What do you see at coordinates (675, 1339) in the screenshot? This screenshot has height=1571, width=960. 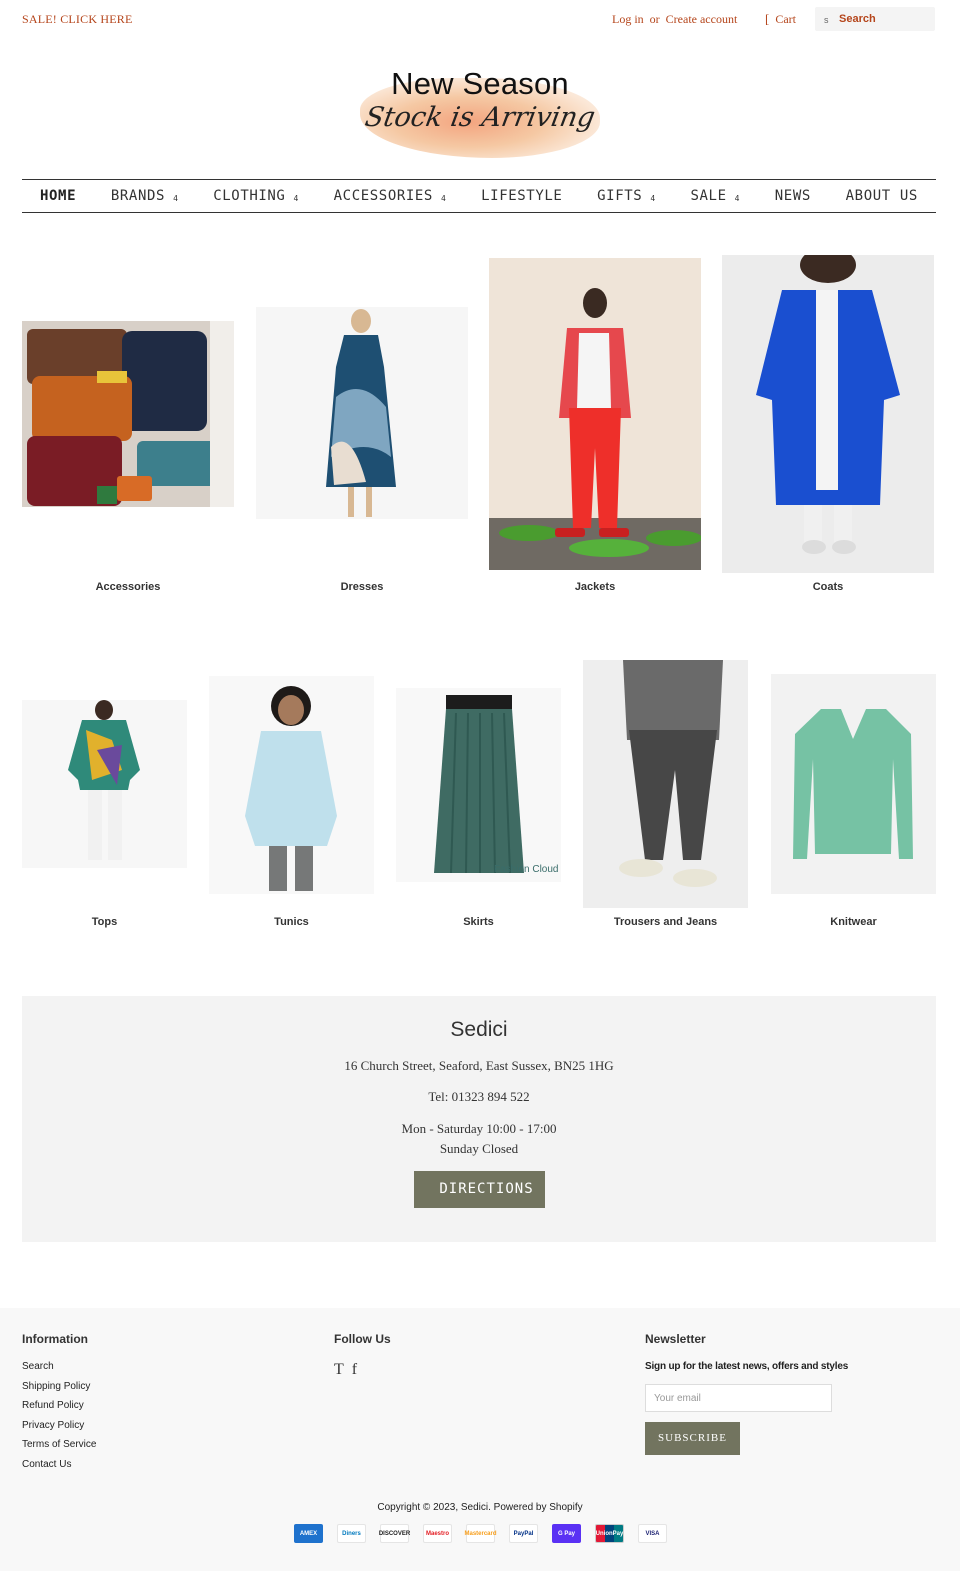 I see `footer-heading: Newsletter` at bounding box center [675, 1339].